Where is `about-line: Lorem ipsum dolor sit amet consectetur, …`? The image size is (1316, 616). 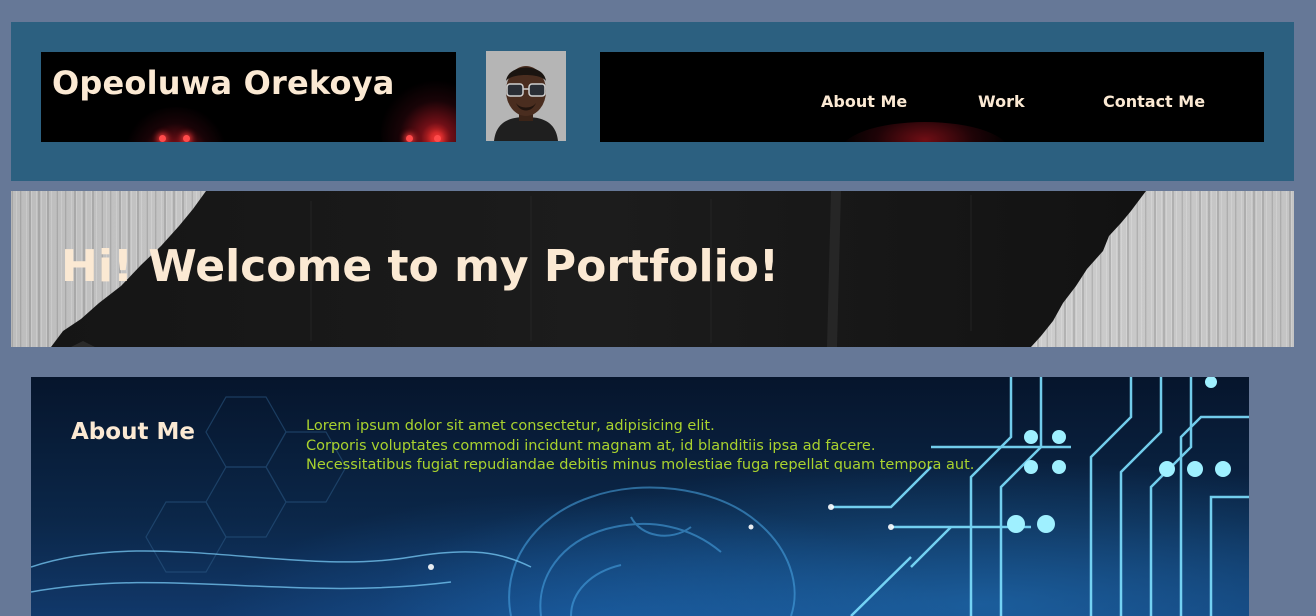
about-line: Lorem ipsum dolor sit amet consectetur, … is located at coordinates (510, 426).